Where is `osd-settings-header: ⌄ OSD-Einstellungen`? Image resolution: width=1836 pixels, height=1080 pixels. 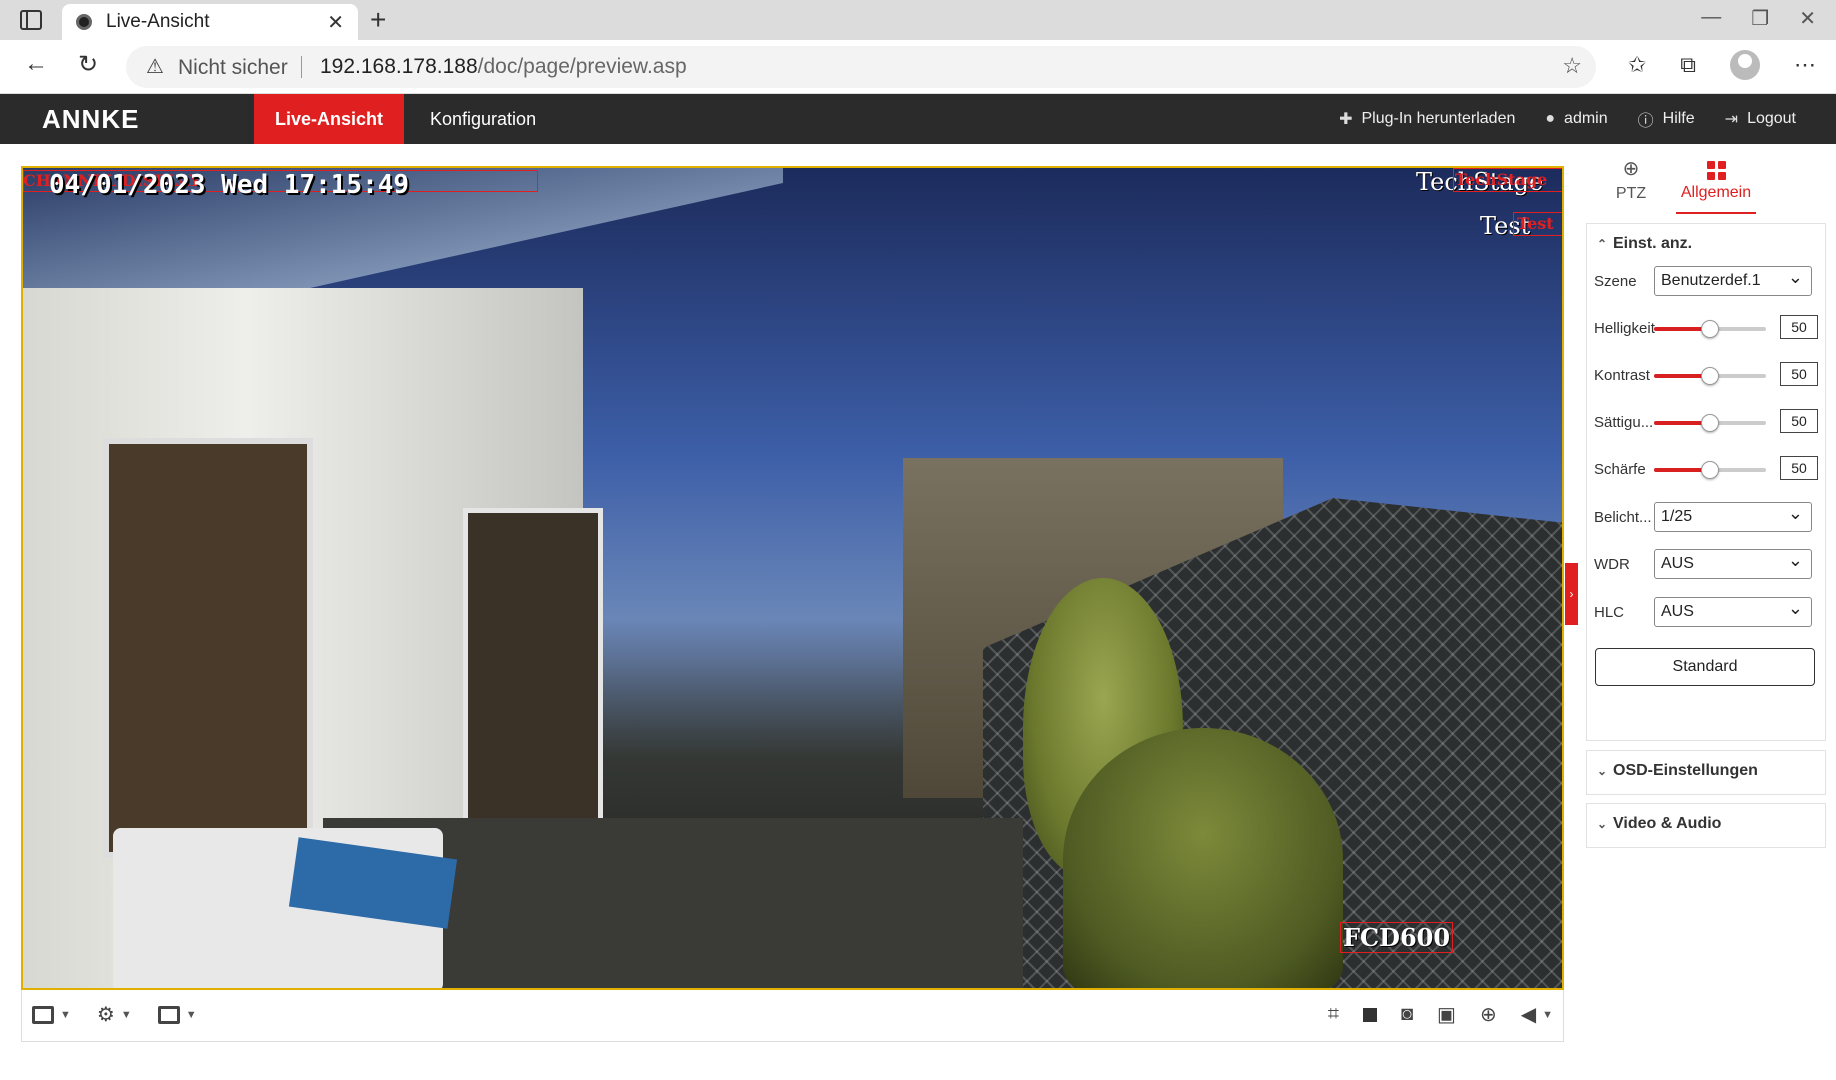
osd-settings-header: ⌄ OSD-Einstellungen is located at coordinates (1706, 771).